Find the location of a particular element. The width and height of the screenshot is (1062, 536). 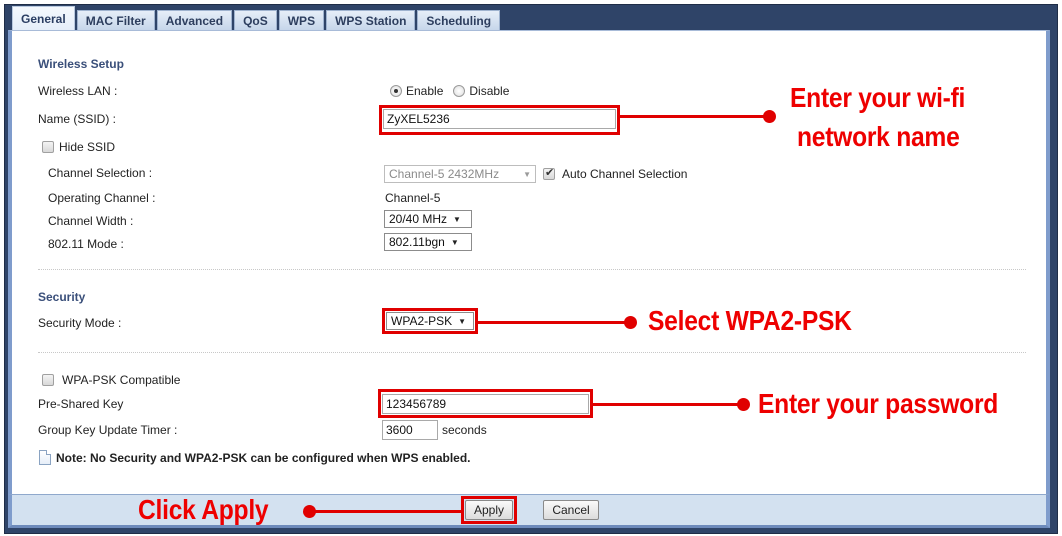

security-callout-line is located at coordinates (554, 322).